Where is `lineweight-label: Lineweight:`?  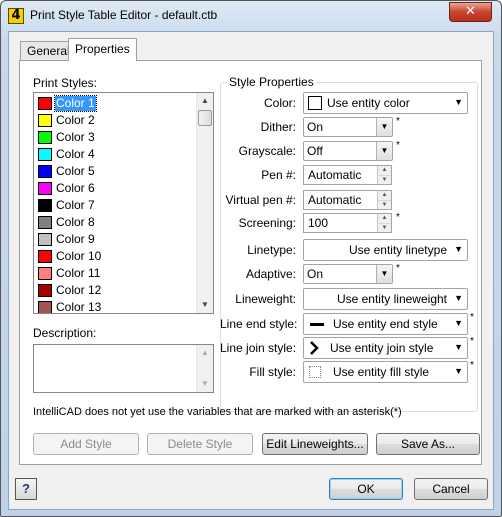
lineweight-label: Lineweight: is located at coordinates (265, 299).